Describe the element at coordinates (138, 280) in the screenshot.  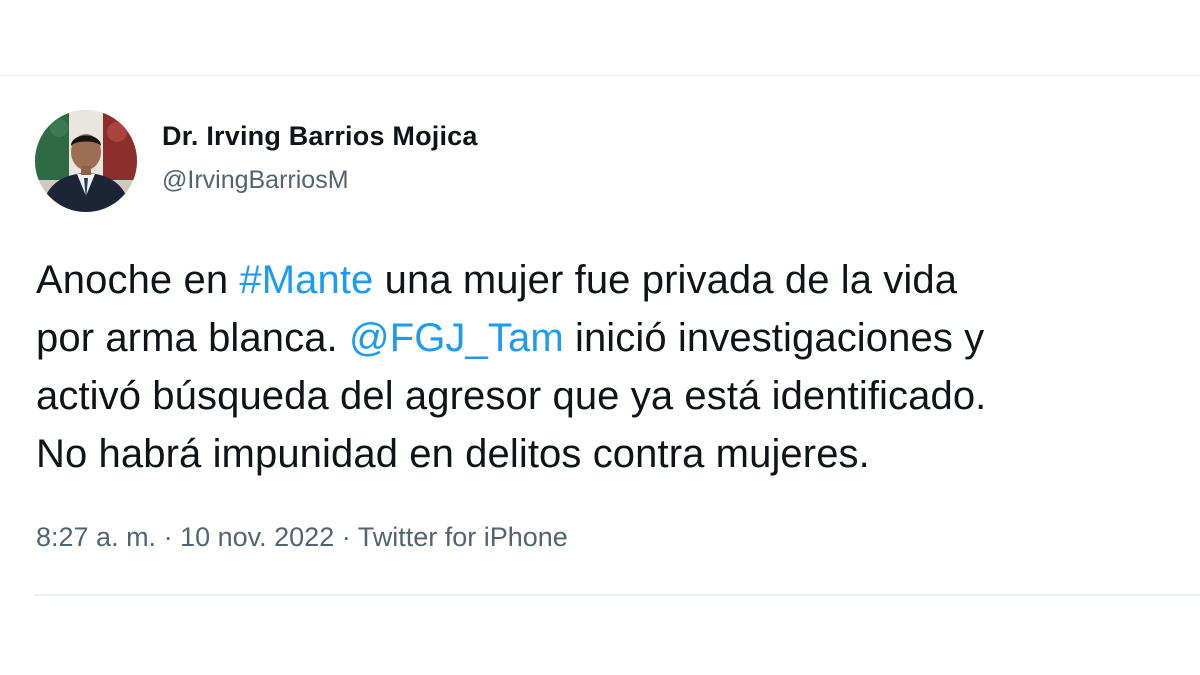
I see `tweet-text-segment: Anoche en` at that location.